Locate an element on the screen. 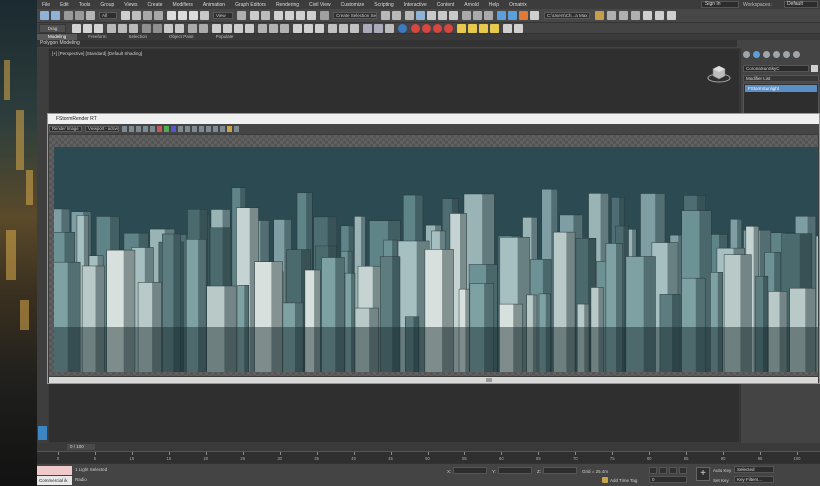 Image resolution: width=820 pixels, height=486 pixels. create-shape-icon is located at coordinates (146, 28).